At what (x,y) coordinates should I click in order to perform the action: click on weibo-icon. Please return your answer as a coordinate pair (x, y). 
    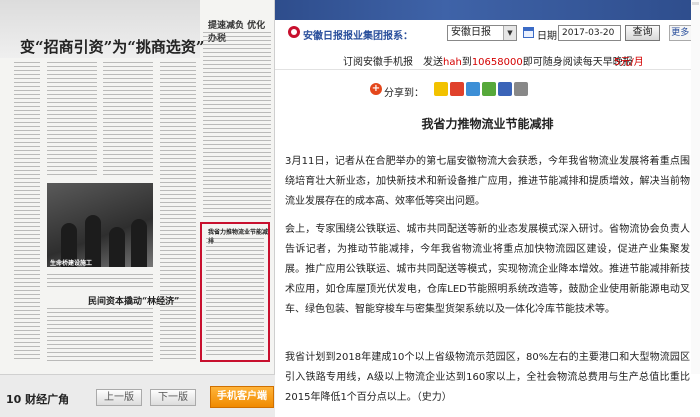
    Looking at the image, I should click on (457, 89).